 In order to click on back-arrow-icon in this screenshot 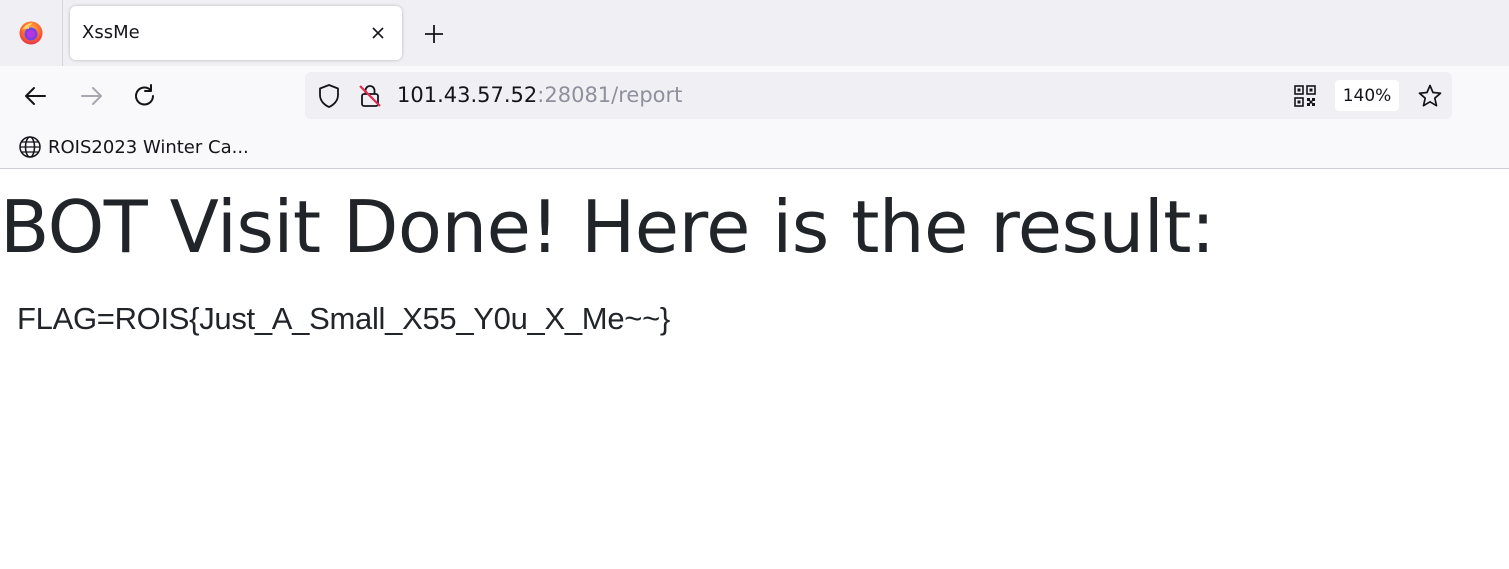, I will do `click(36, 96)`.